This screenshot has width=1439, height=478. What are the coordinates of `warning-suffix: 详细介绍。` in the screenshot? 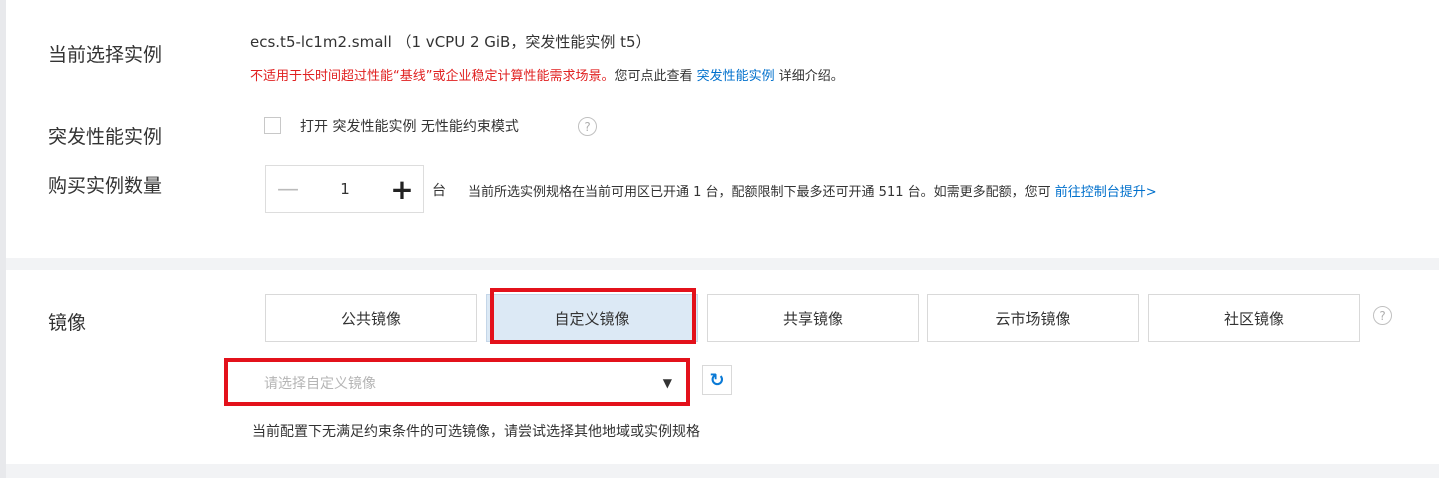 It's located at (809, 76).